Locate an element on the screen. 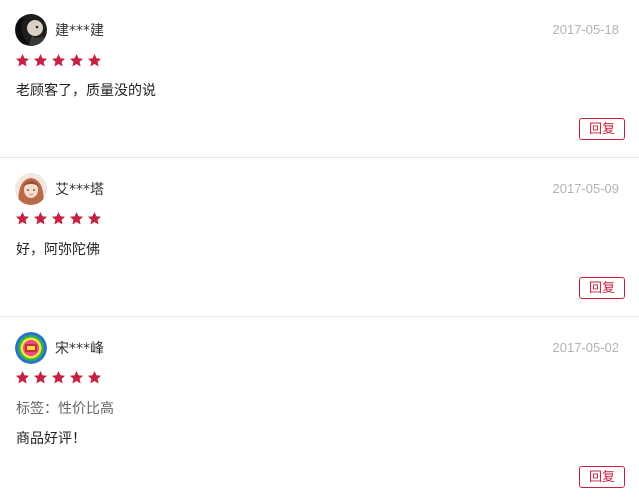  review-content: 商品好评！ is located at coordinates (51, 439).